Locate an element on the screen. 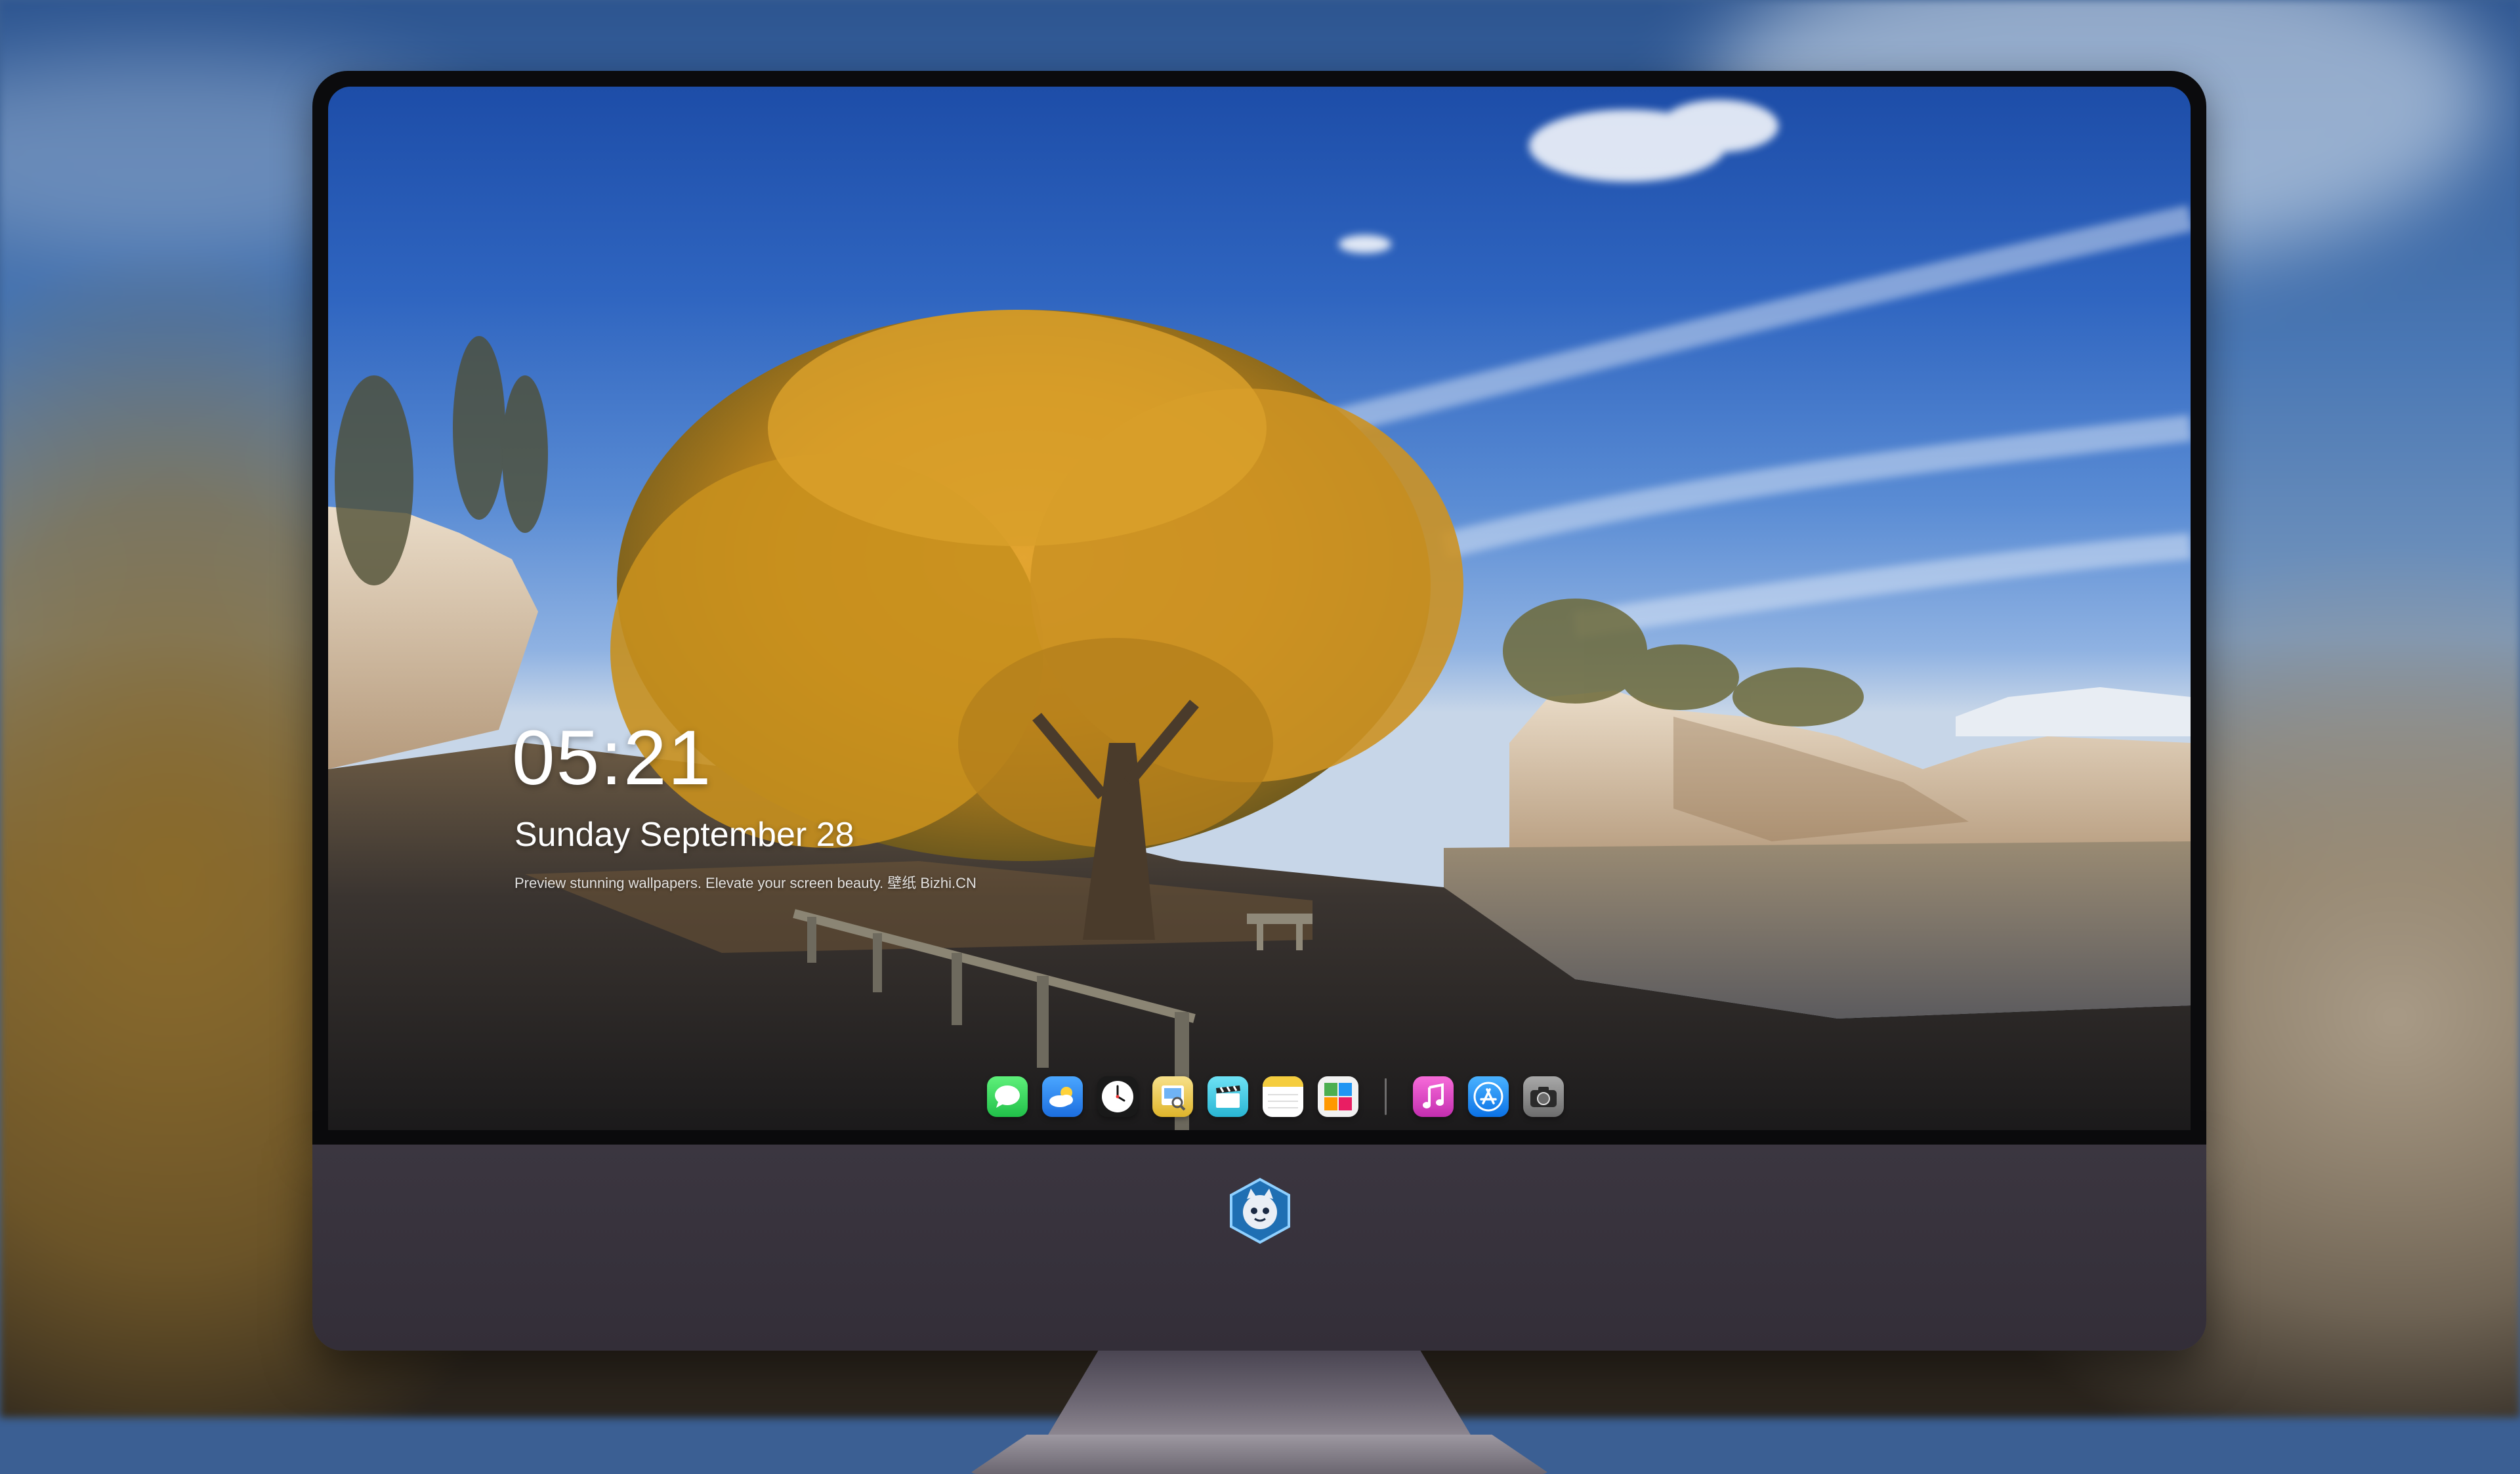 The image size is (2520, 1474). preview-icon is located at coordinates (1174, 1098).